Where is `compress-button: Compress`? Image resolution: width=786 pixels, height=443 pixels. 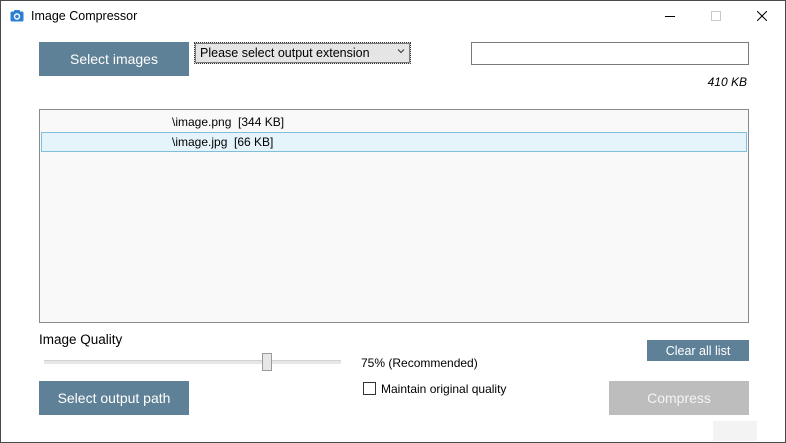
compress-button: Compress is located at coordinates (679, 398).